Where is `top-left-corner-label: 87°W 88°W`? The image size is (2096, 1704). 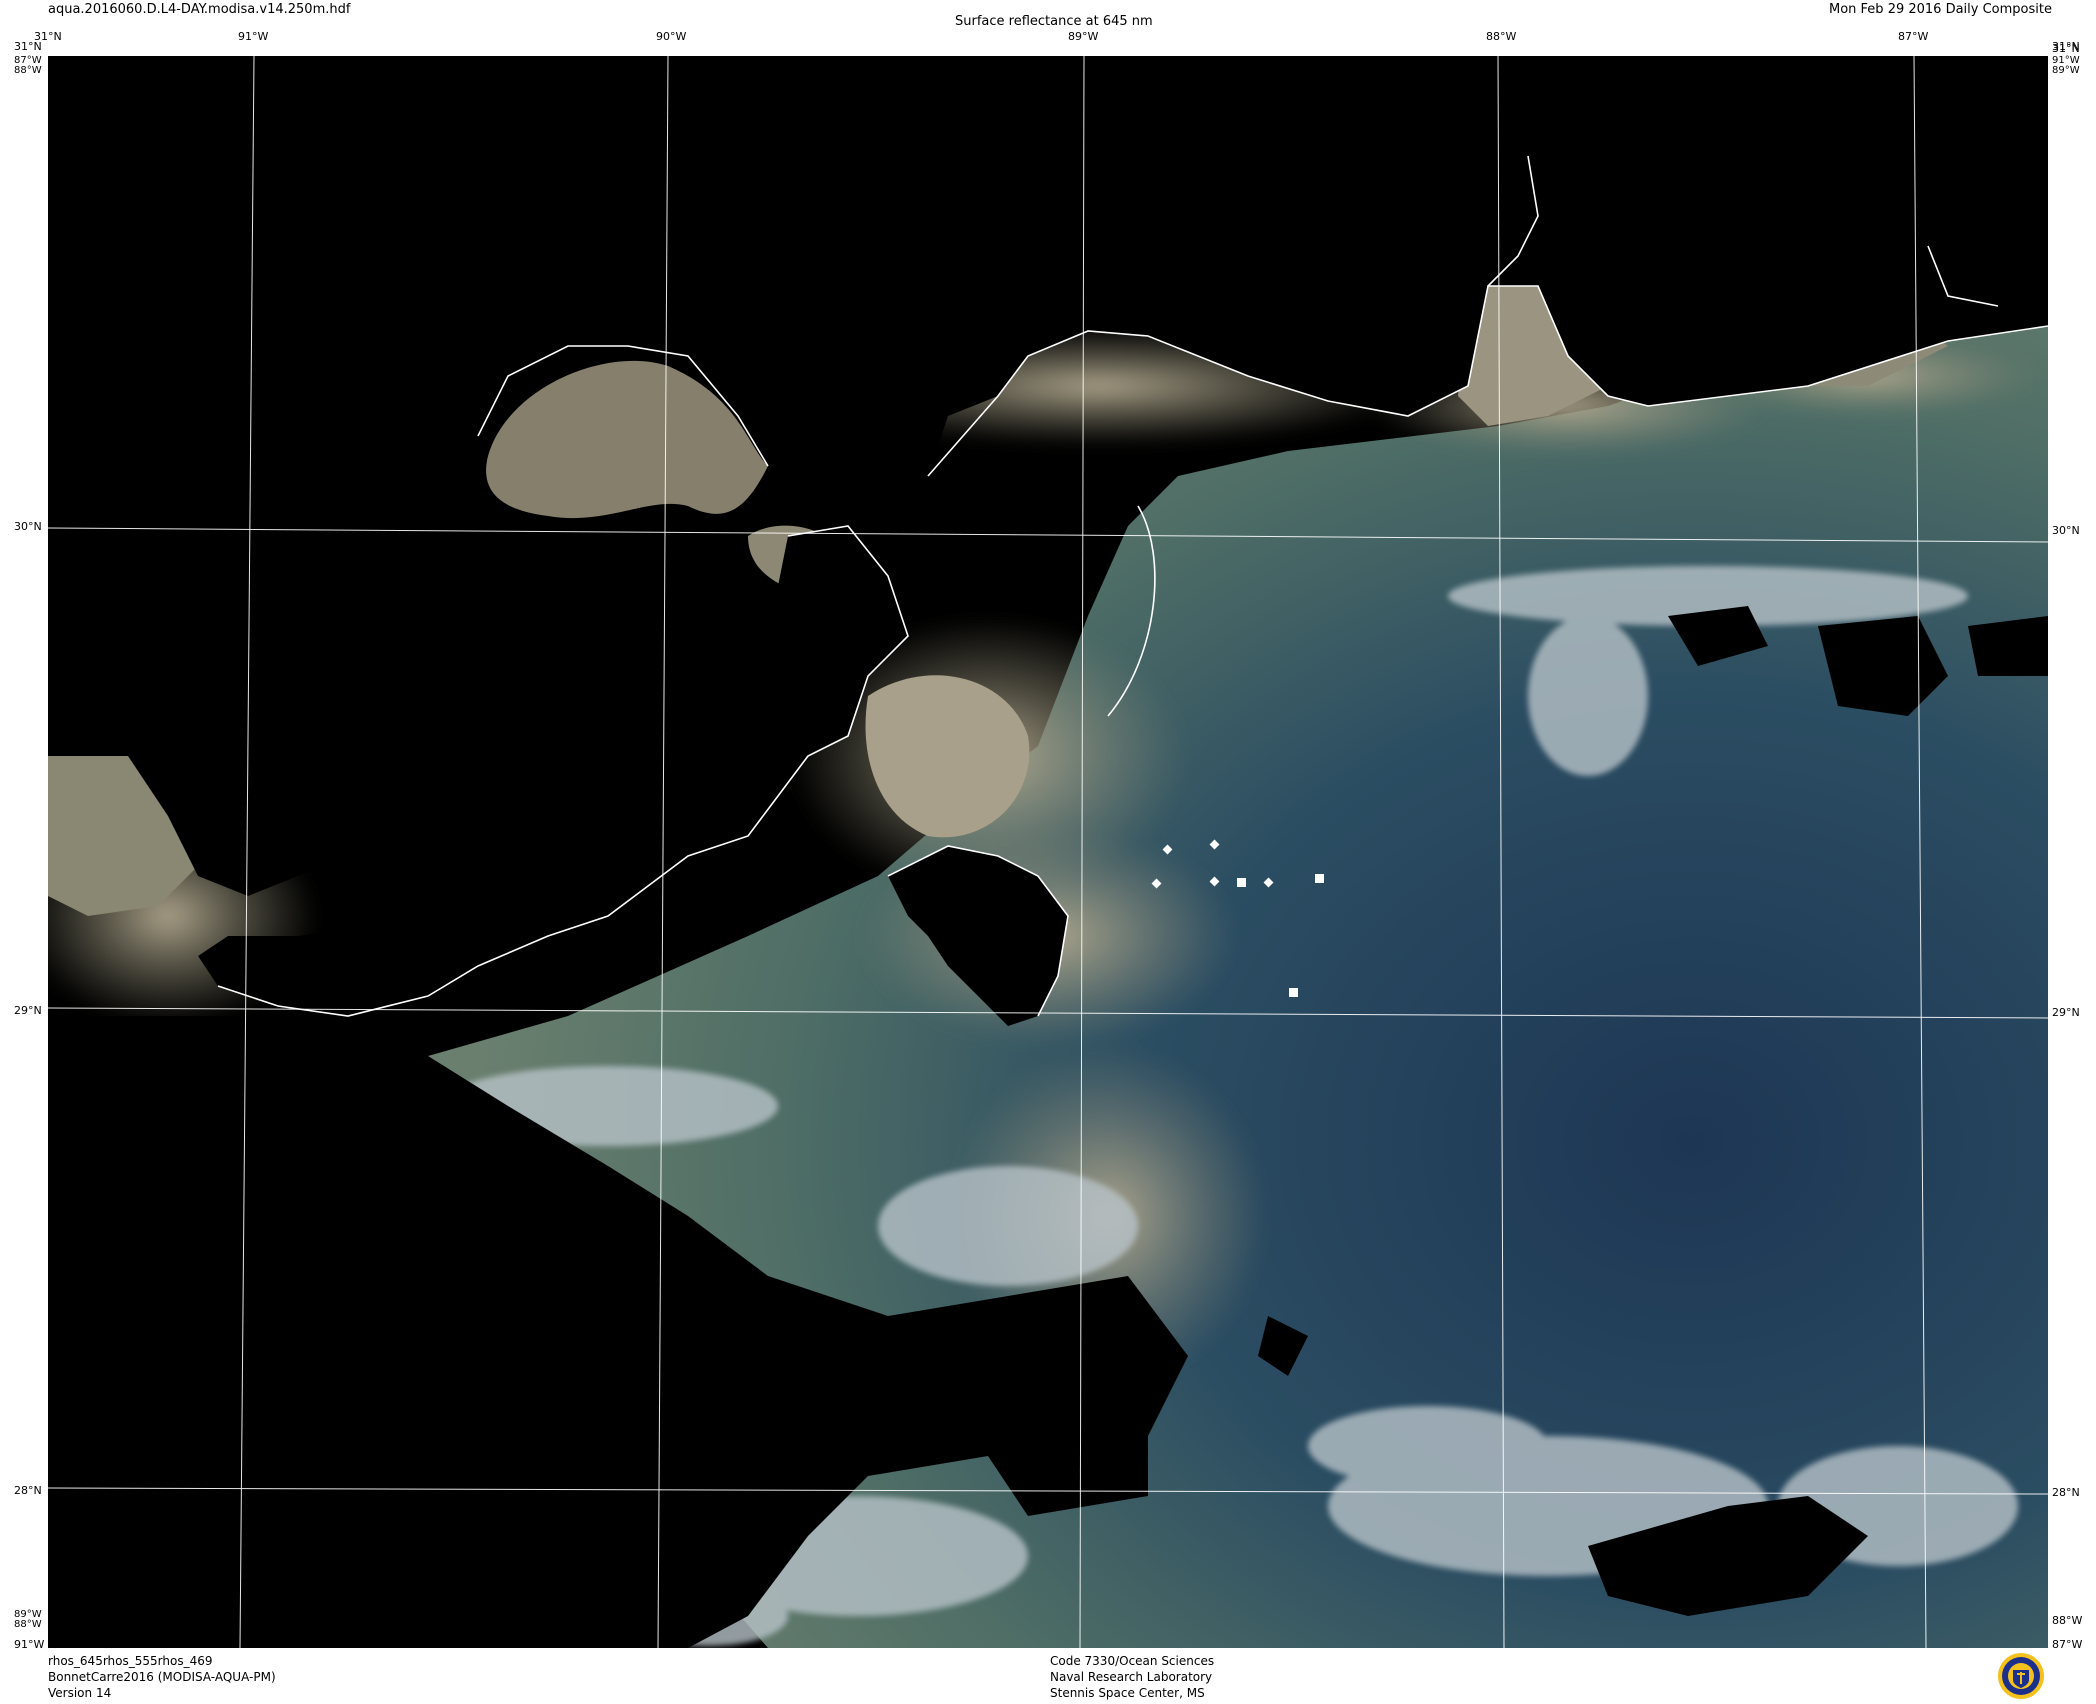
top-left-corner-label: 87°W 88°W is located at coordinates (28, 65).